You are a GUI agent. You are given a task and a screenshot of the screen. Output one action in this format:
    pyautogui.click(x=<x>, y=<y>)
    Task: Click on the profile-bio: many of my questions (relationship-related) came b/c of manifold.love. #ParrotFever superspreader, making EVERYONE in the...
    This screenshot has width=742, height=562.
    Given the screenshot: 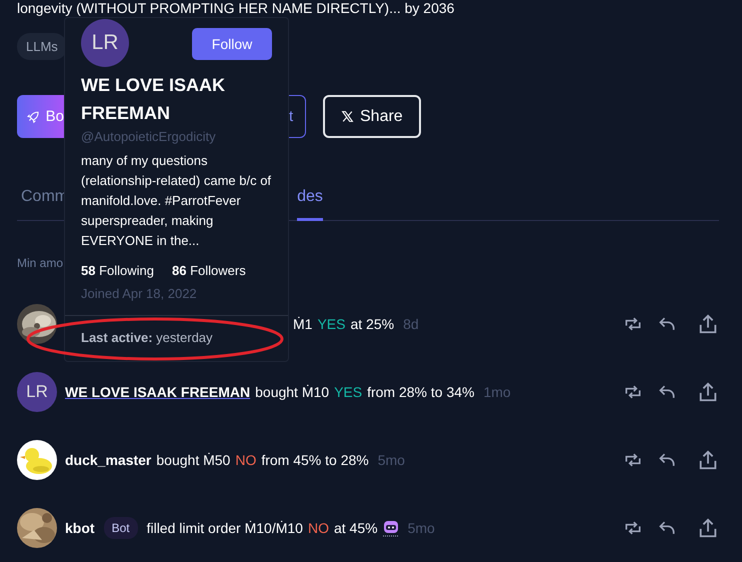 What is the action you would take?
    pyautogui.click(x=176, y=201)
    